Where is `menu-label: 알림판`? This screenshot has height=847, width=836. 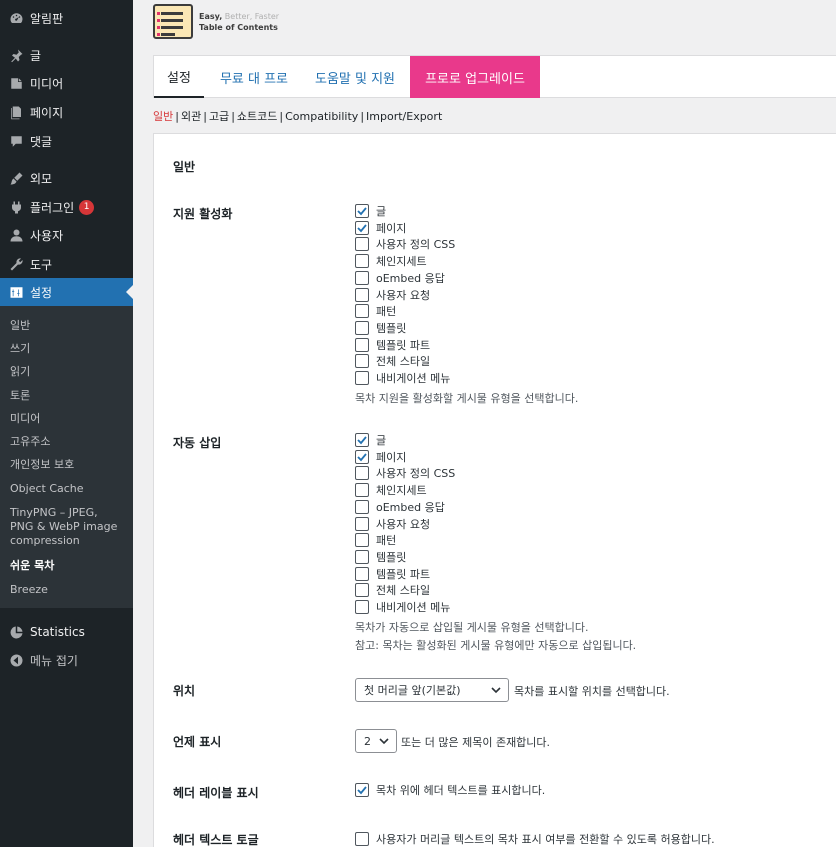 menu-label: 알림판 is located at coordinates (47, 18).